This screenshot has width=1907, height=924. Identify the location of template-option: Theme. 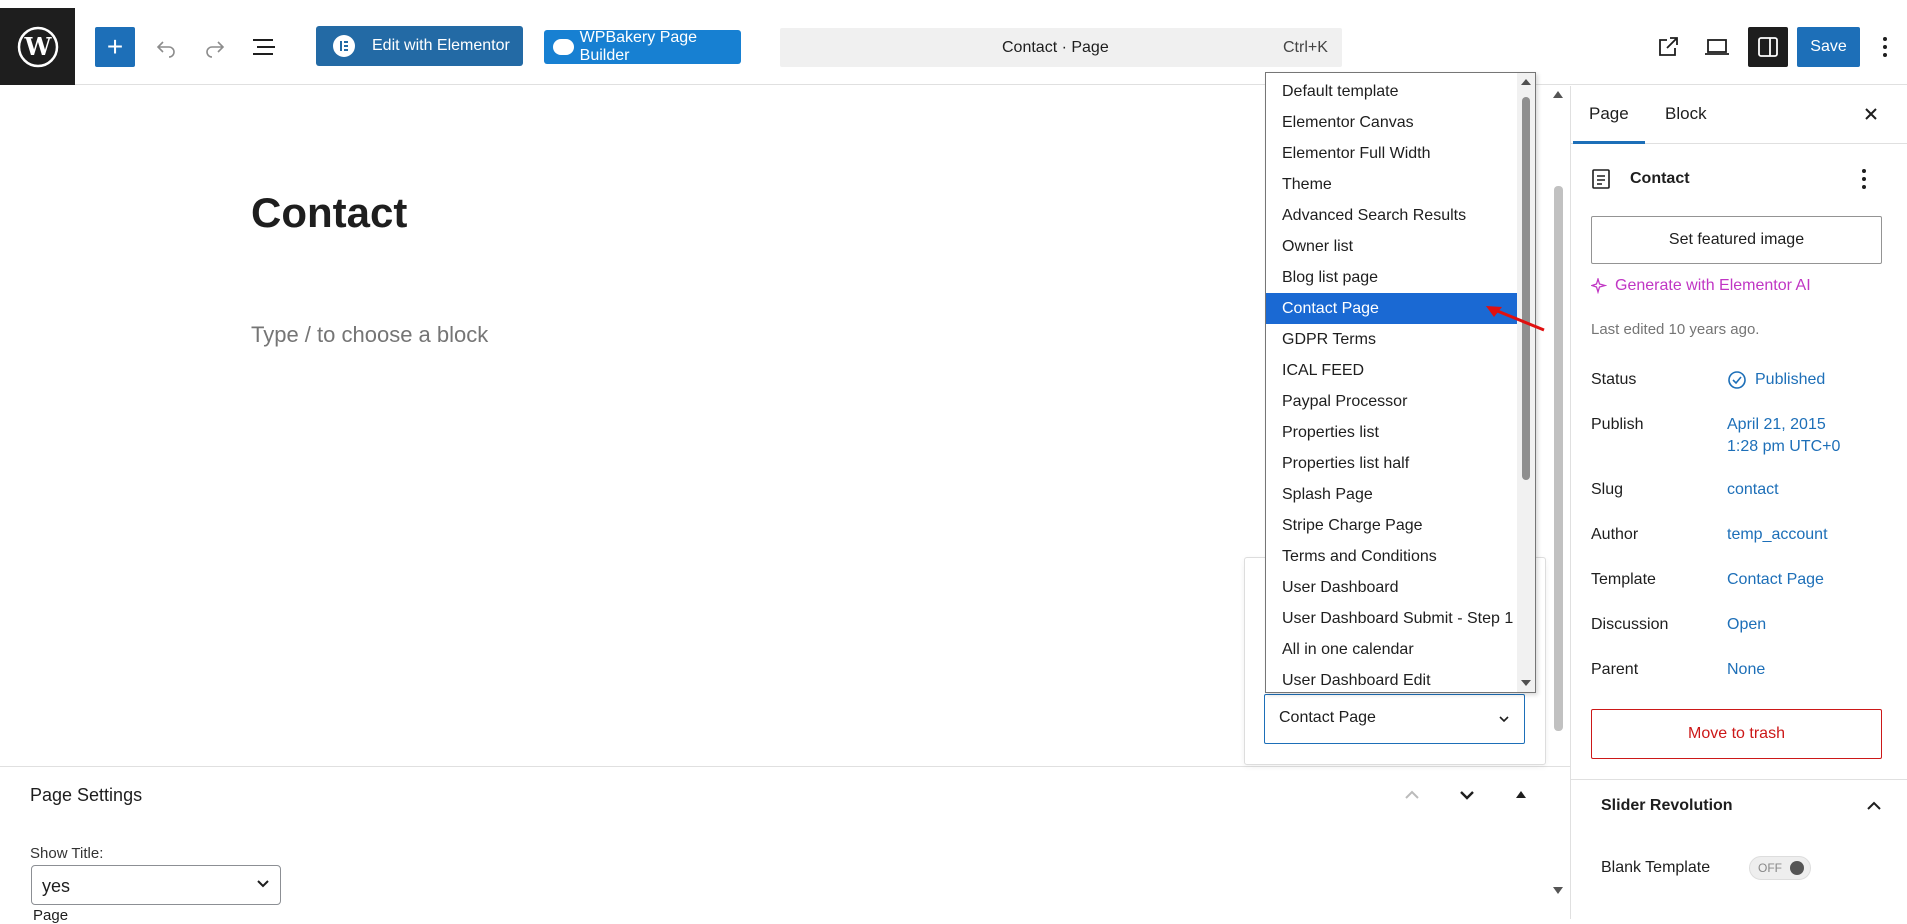
(1391, 184).